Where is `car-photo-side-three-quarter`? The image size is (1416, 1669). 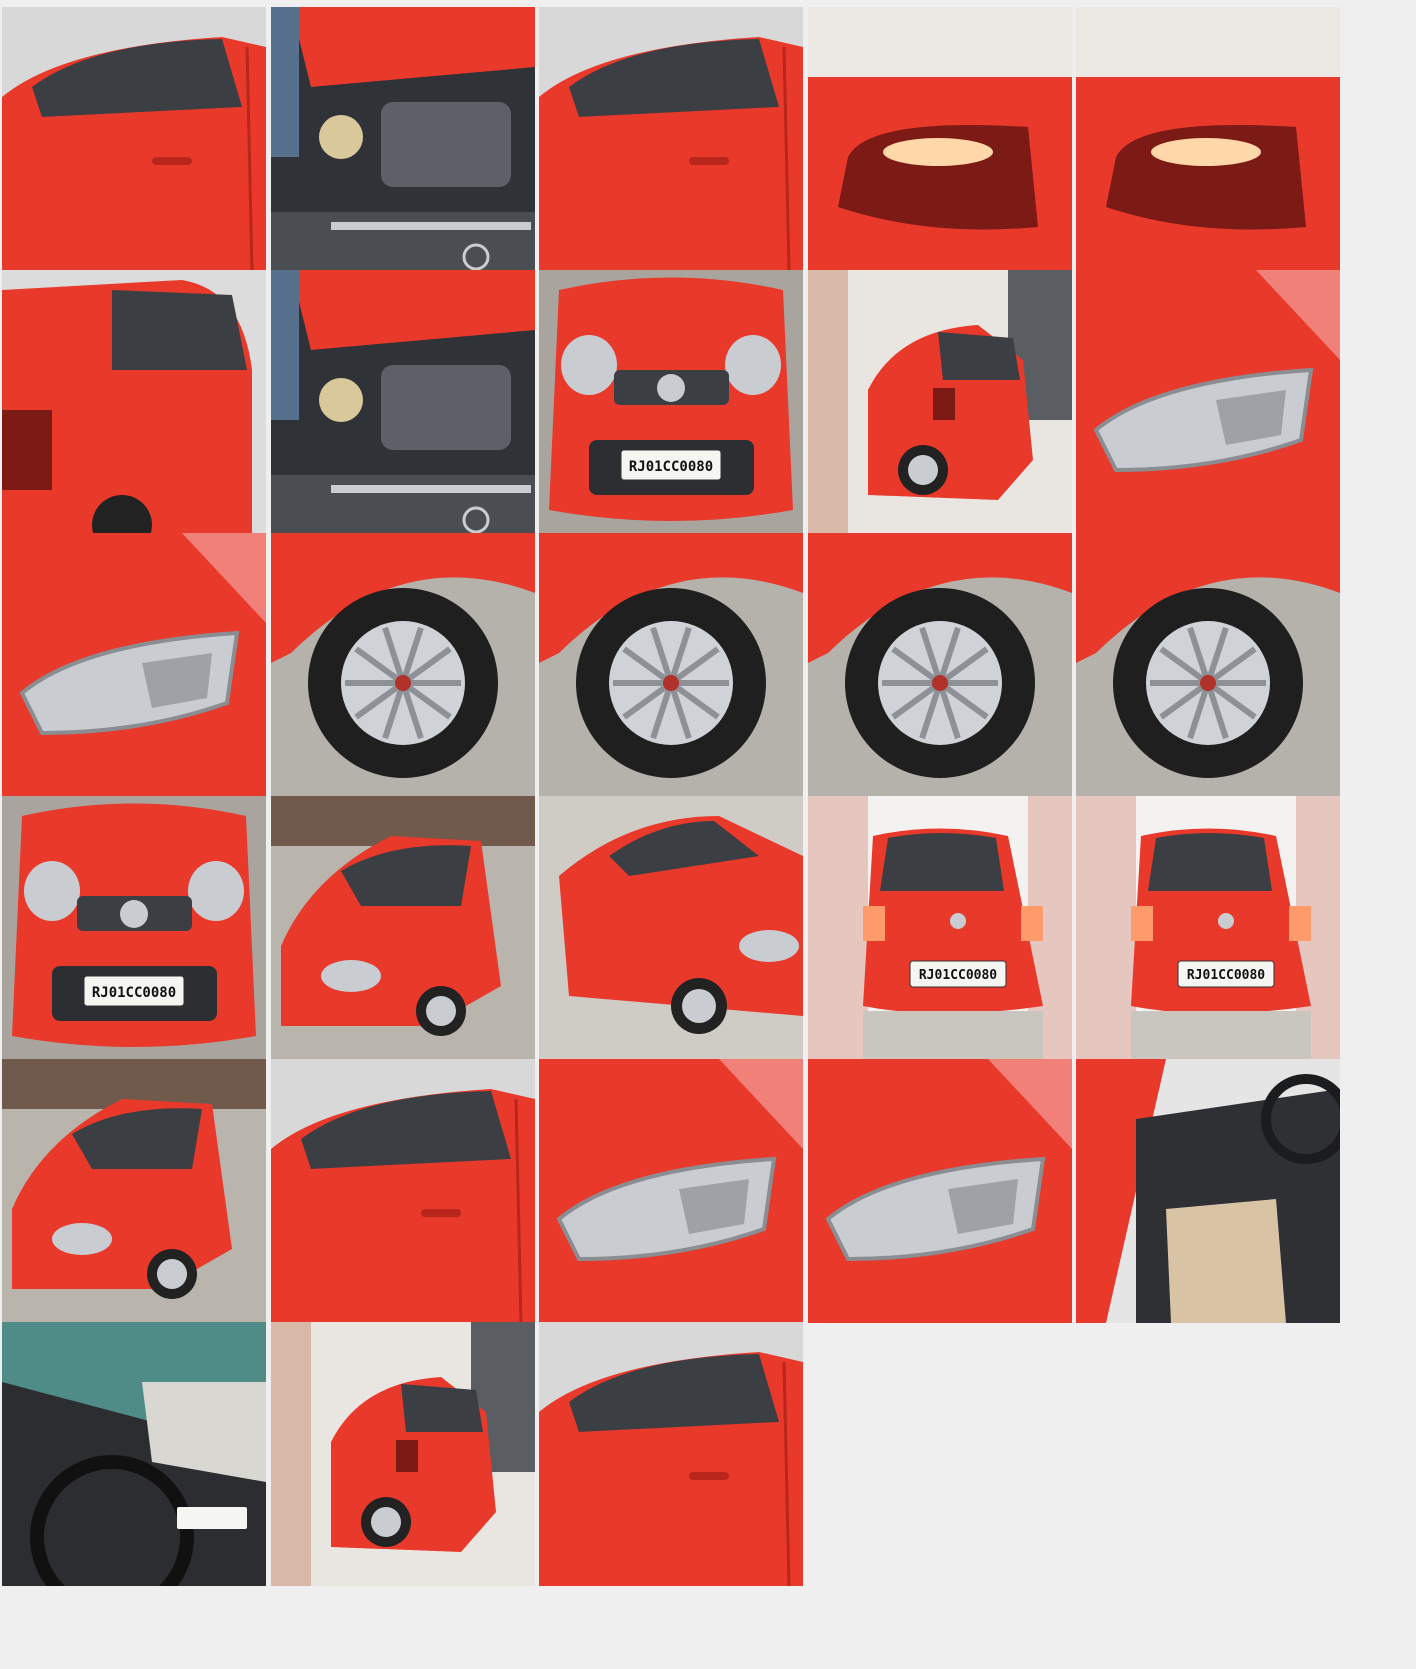 car-photo-side-three-quarter is located at coordinates (671, 928).